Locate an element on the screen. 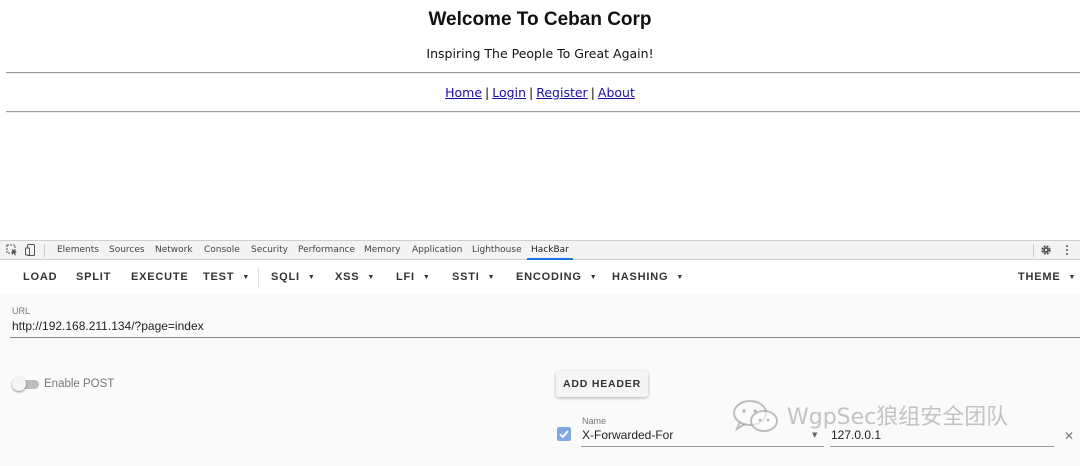 This screenshot has height=466, width=1080. load-label: LOAD is located at coordinates (40, 277).